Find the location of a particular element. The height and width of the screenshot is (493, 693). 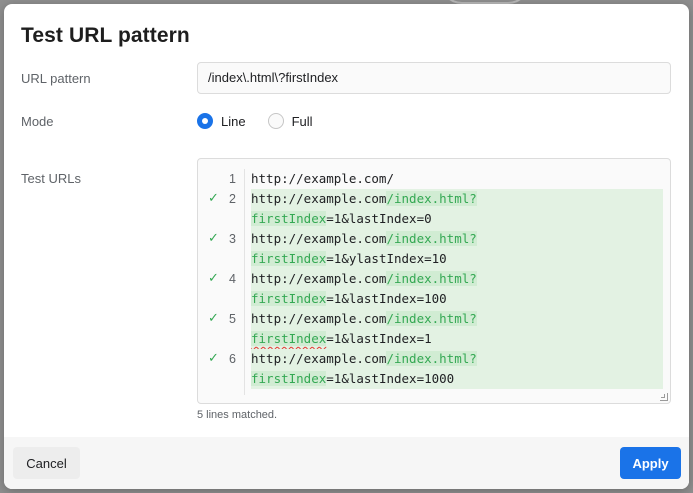

apply-button: Apply is located at coordinates (650, 463).